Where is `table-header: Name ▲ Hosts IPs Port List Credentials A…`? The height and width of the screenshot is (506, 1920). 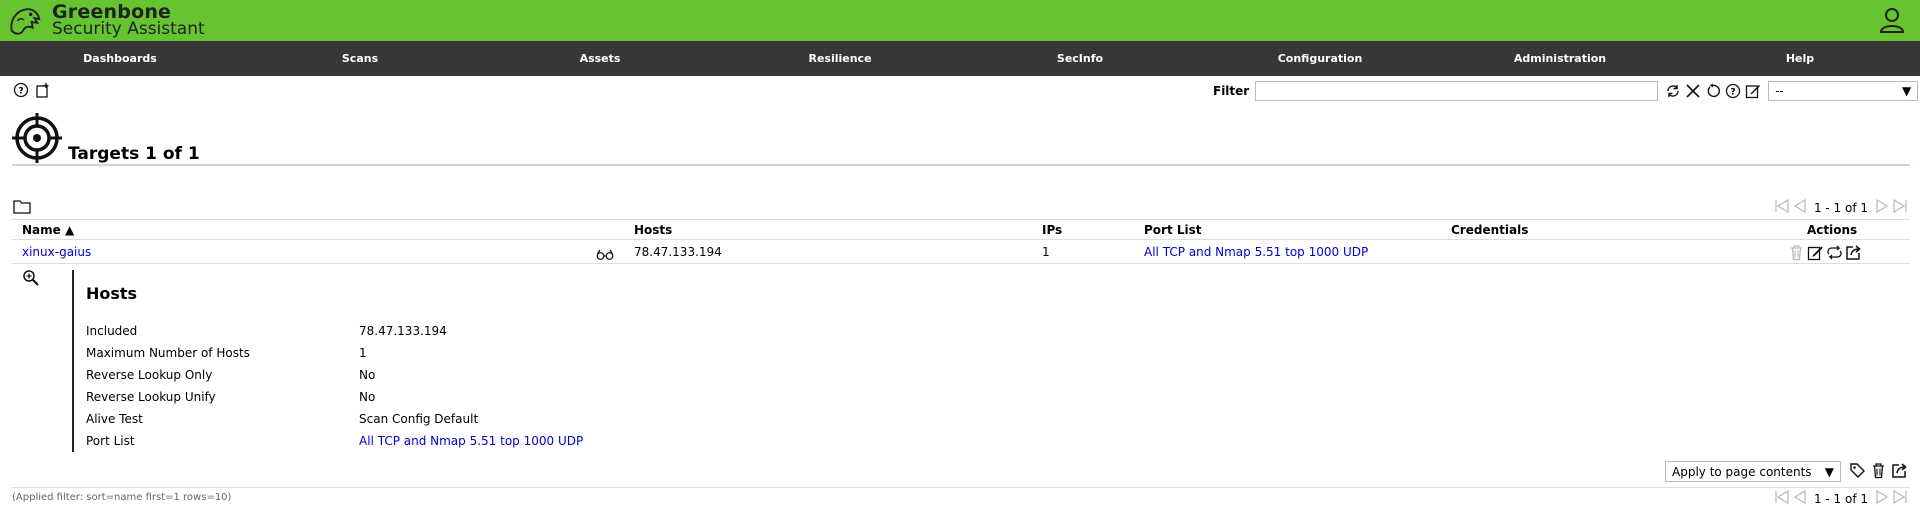 table-header: Name ▲ Hosts IPs Port List Credentials A… is located at coordinates (961, 229).